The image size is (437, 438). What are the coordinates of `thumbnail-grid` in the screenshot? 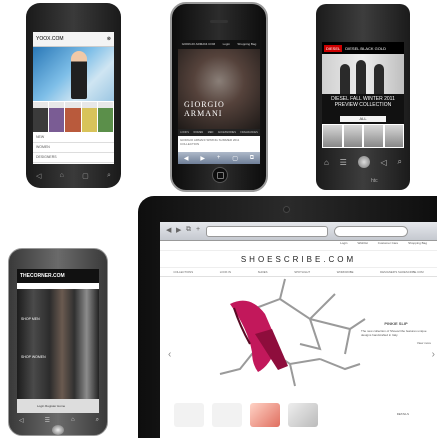 It's located at (363, 136).